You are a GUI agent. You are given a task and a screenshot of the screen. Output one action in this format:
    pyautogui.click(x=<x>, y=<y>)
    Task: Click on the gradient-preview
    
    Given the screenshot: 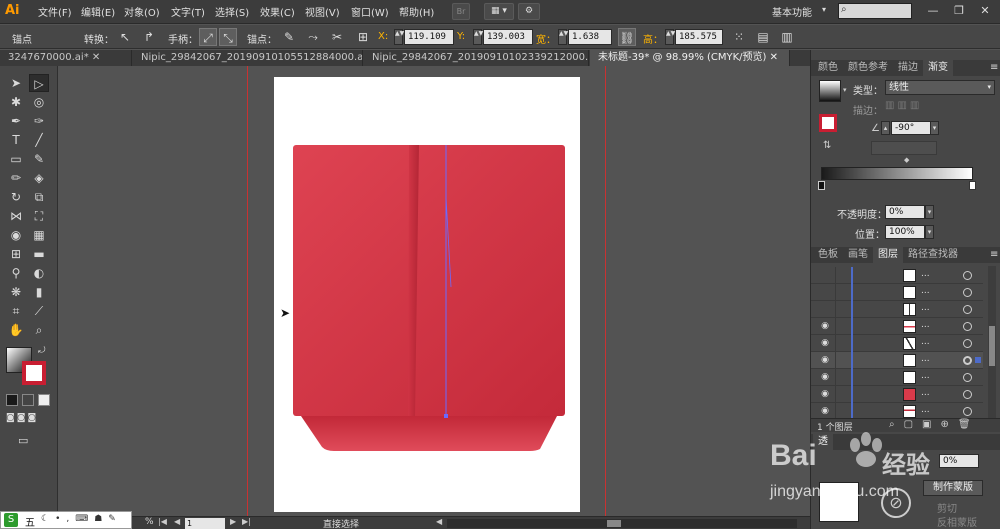 What is the action you would take?
    pyautogui.click(x=830, y=91)
    